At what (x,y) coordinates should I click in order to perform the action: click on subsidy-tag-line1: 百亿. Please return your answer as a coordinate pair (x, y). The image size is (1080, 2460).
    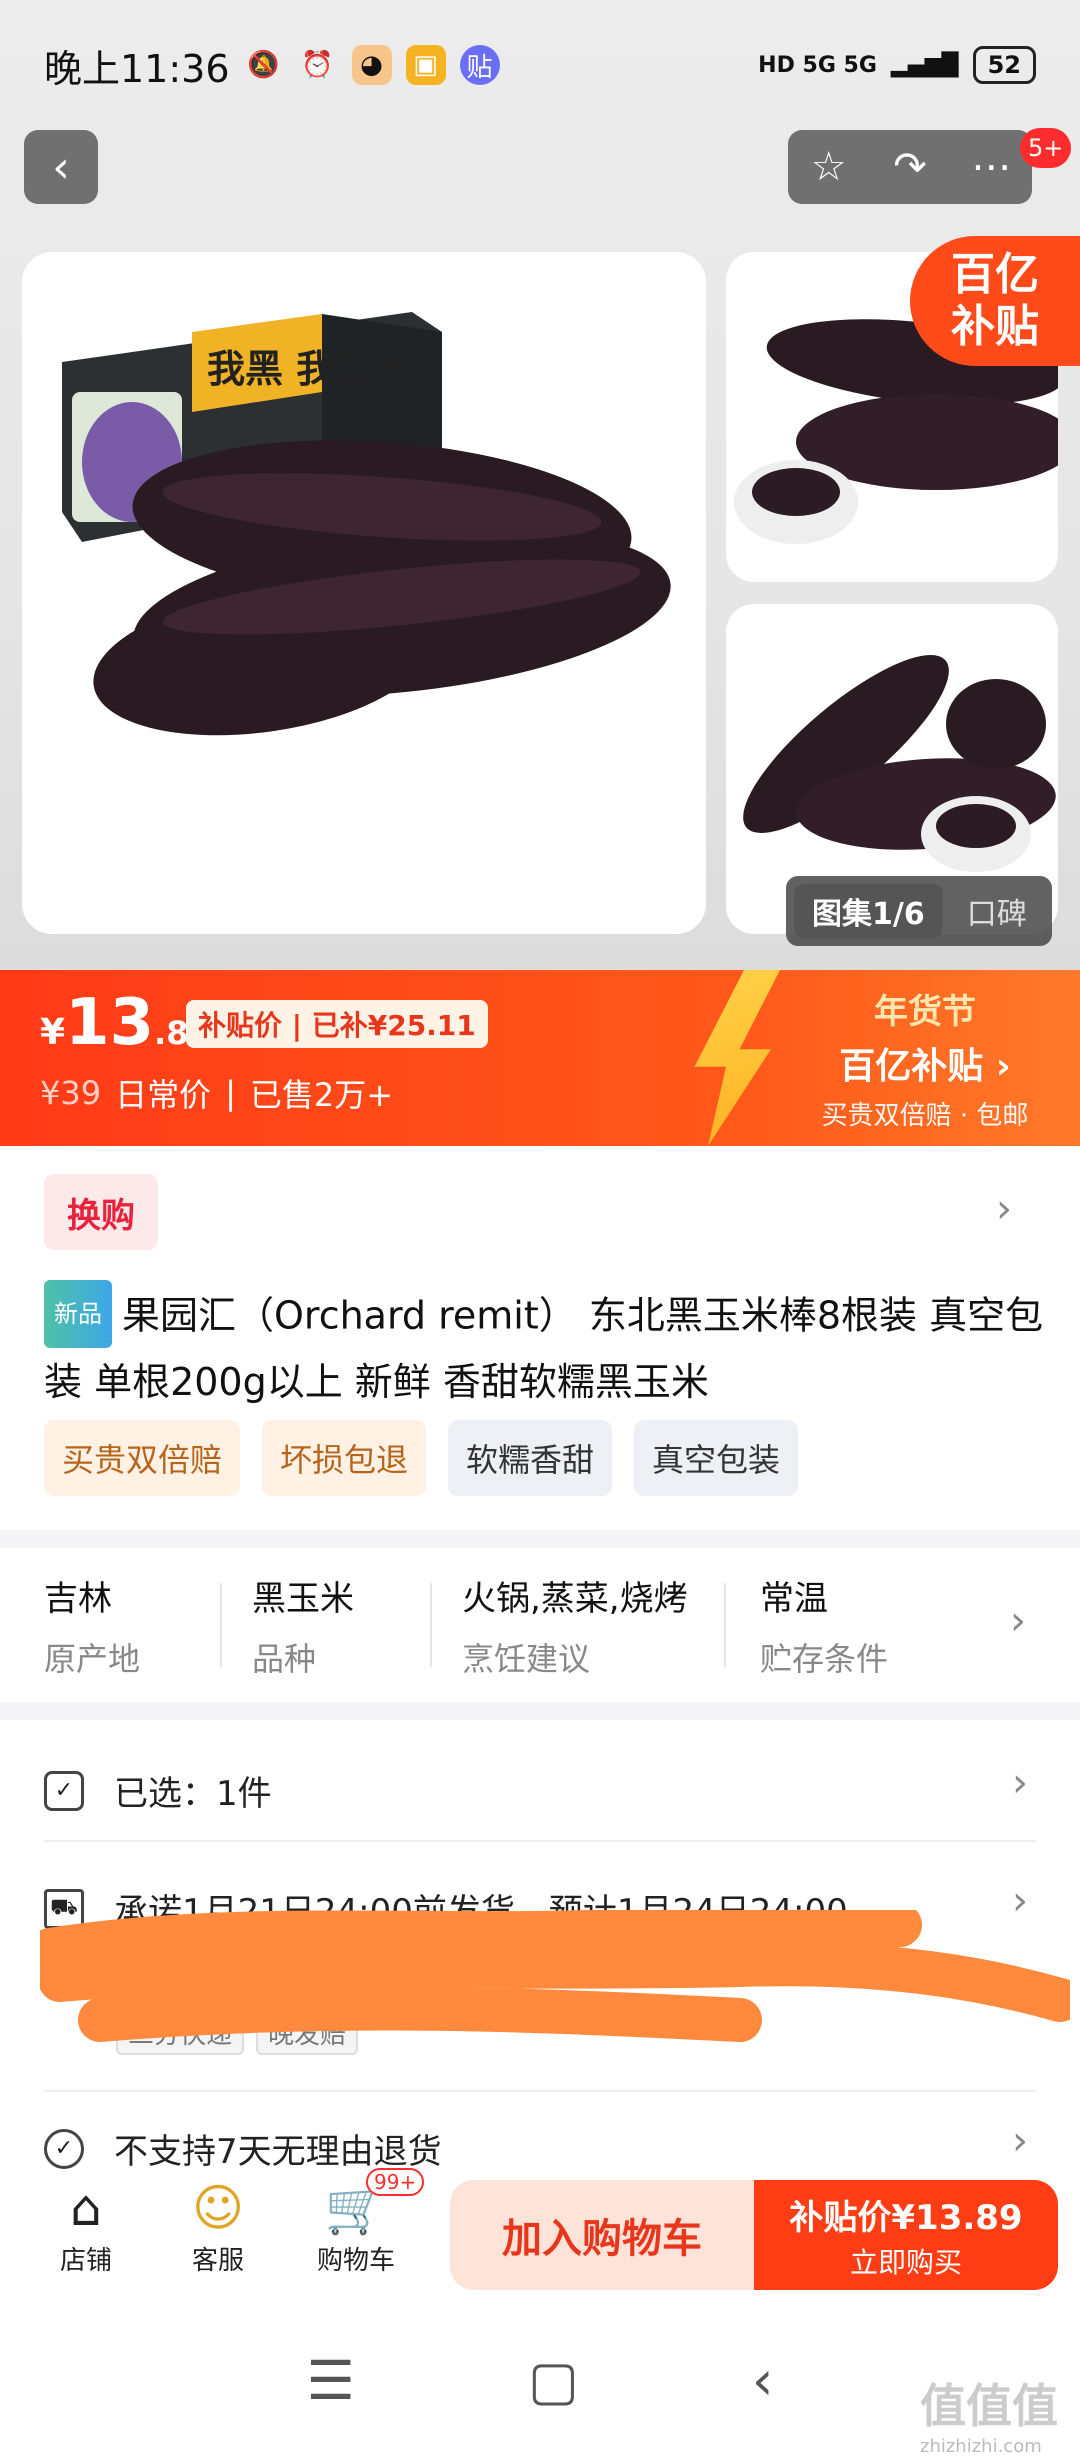
    Looking at the image, I should click on (995, 274).